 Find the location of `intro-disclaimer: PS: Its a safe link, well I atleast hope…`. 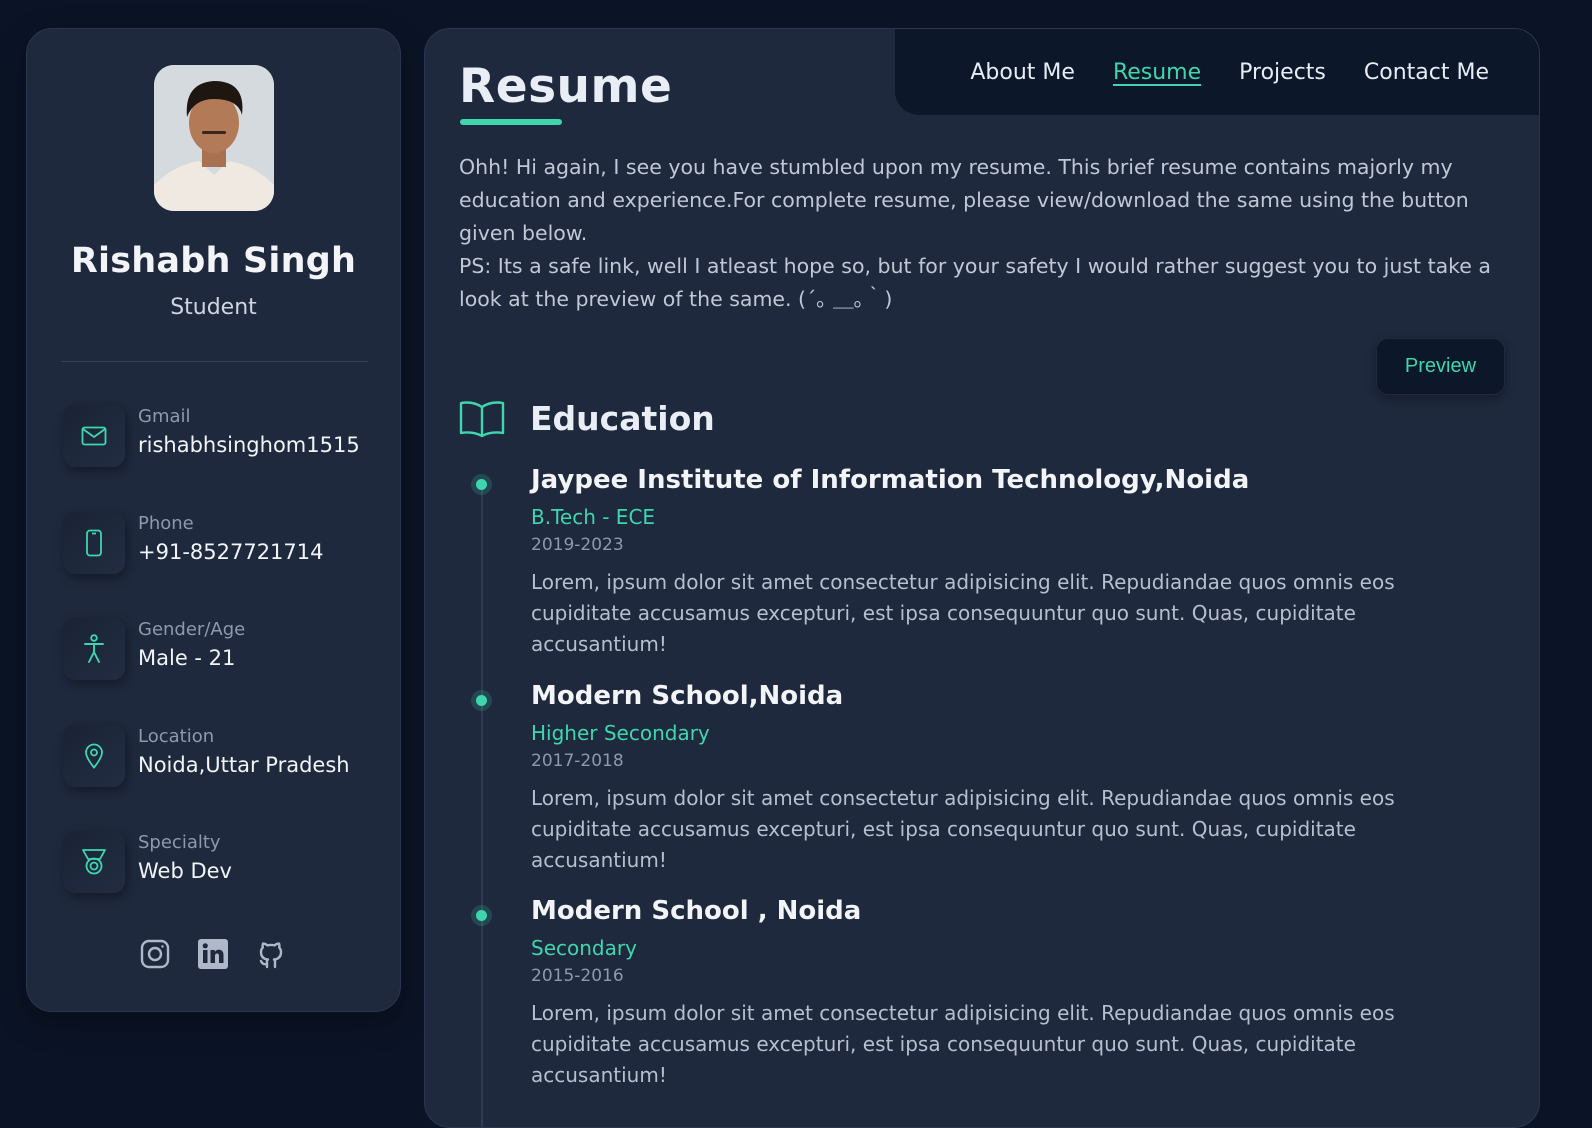

intro-disclaimer: PS: Its a safe link, well I atleast hope… is located at coordinates (975, 282).